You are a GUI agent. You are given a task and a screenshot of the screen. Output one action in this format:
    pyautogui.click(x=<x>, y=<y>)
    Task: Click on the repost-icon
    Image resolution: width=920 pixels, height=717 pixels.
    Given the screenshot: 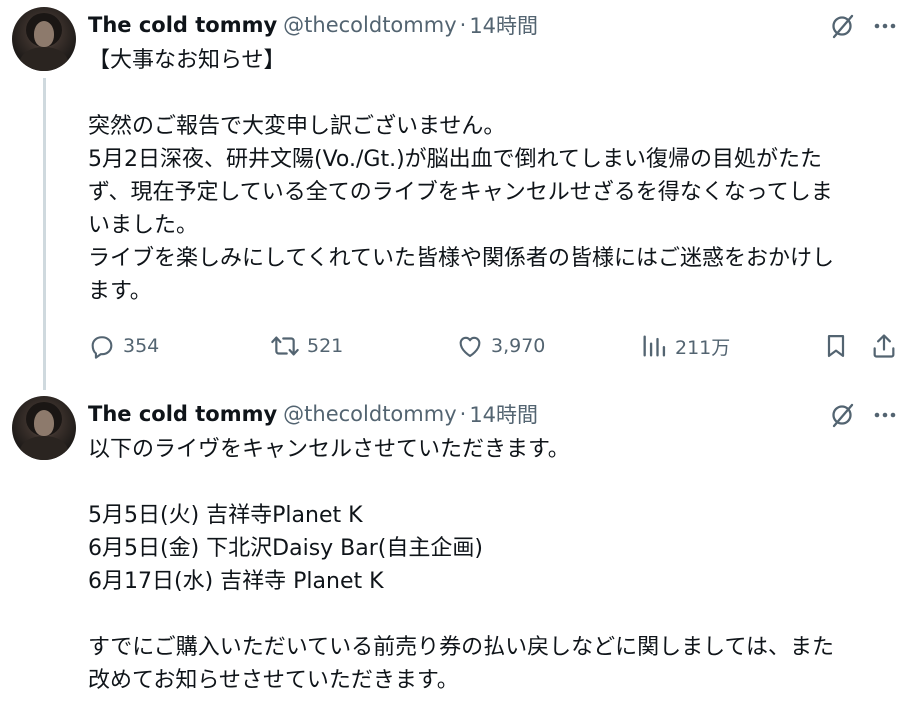 What is the action you would take?
    pyautogui.click(x=285, y=346)
    